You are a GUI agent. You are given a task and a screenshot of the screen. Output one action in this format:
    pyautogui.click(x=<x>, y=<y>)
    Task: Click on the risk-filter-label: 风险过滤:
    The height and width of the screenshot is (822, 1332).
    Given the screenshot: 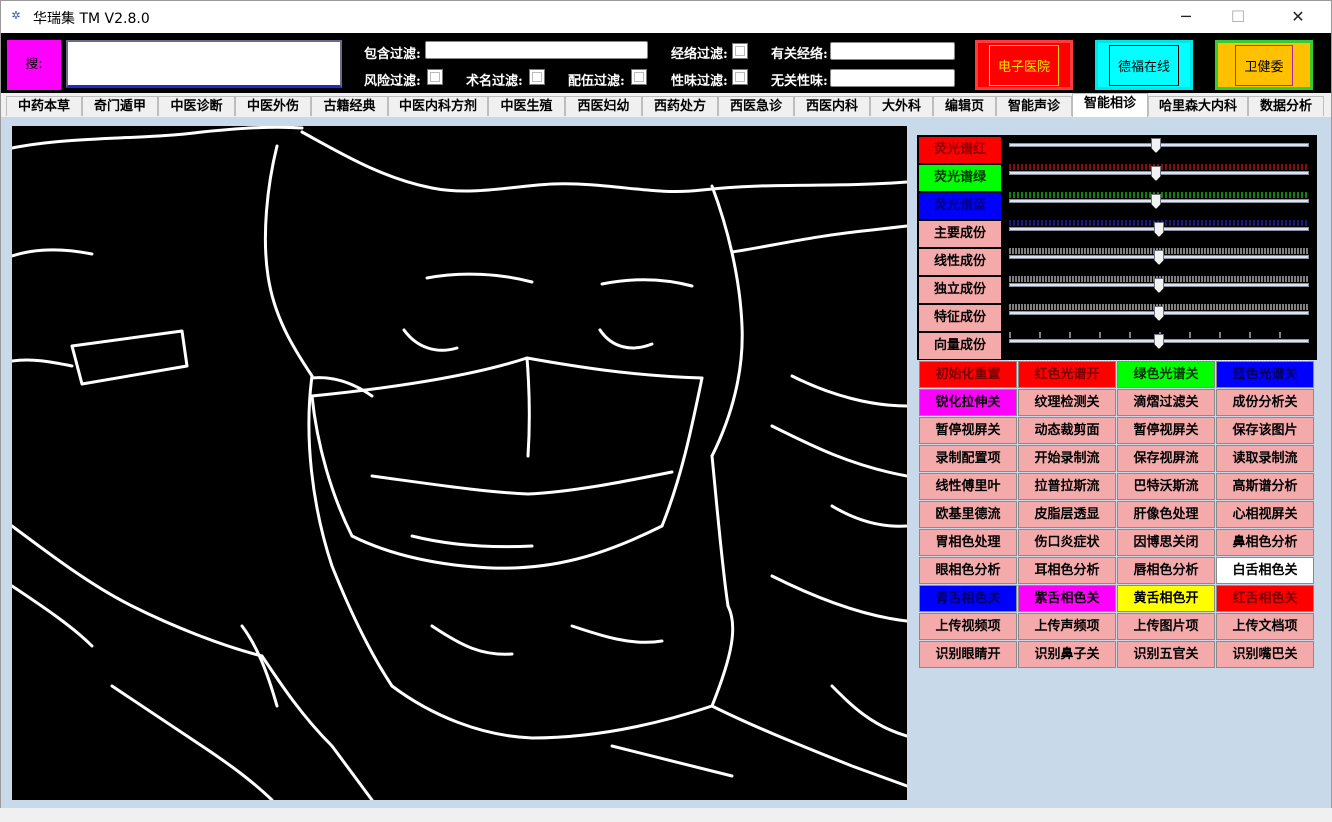 What is the action you would take?
    pyautogui.click(x=392, y=81)
    